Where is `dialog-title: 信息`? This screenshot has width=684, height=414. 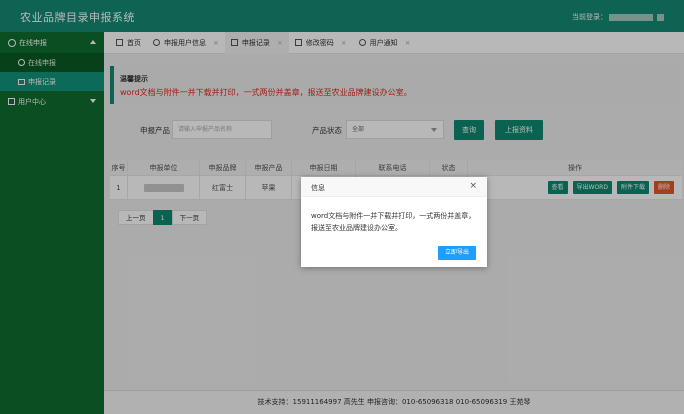 dialog-title: 信息 is located at coordinates (318, 188).